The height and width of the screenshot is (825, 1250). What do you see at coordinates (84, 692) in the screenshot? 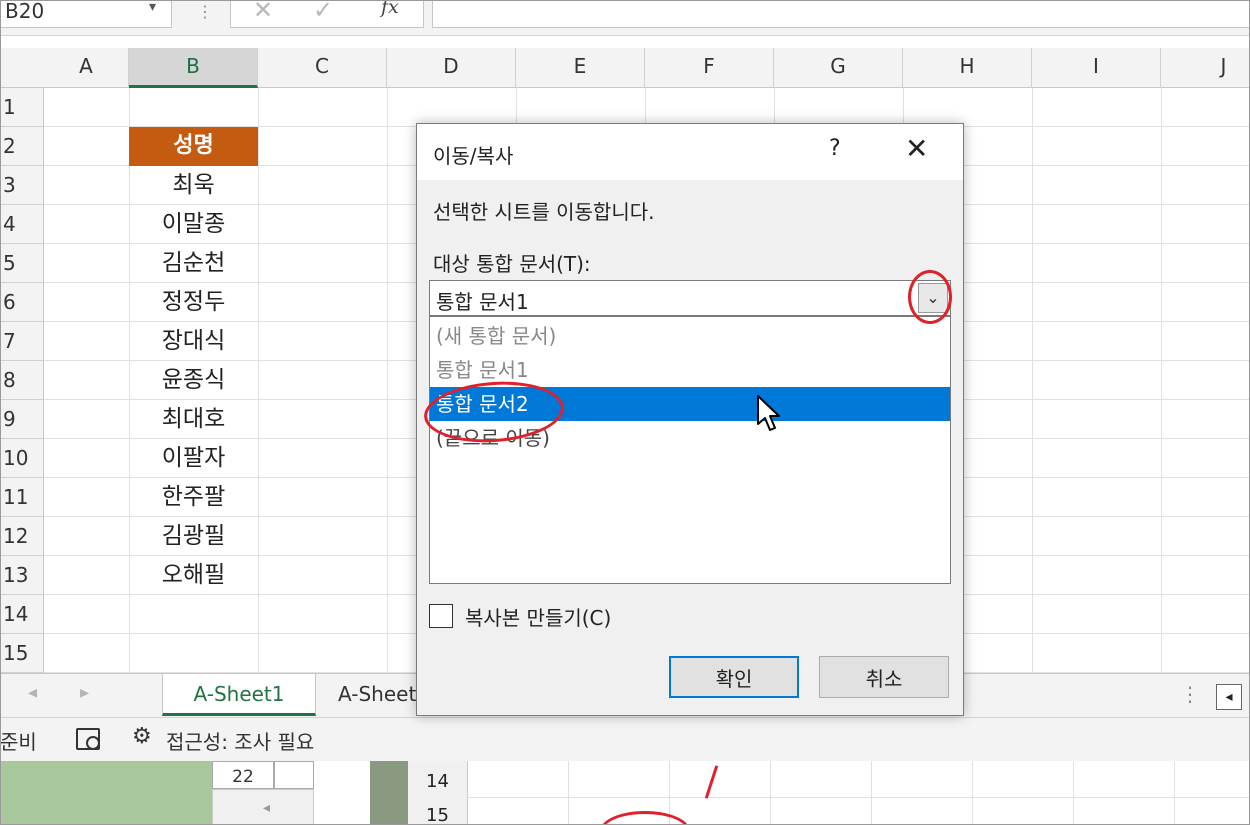
I see `sheet-nav-next-icon: ▸` at bounding box center [84, 692].